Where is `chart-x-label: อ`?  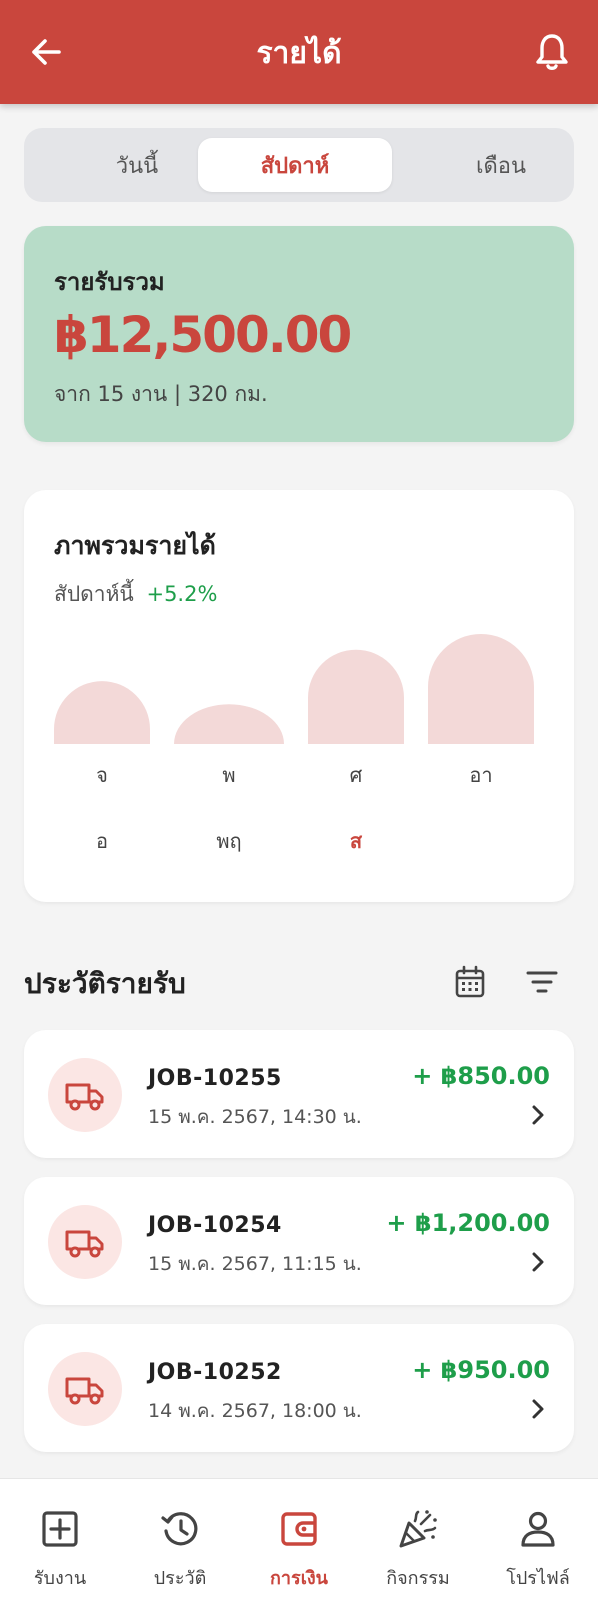
chart-x-label: อ is located at coordinates (102, 841).